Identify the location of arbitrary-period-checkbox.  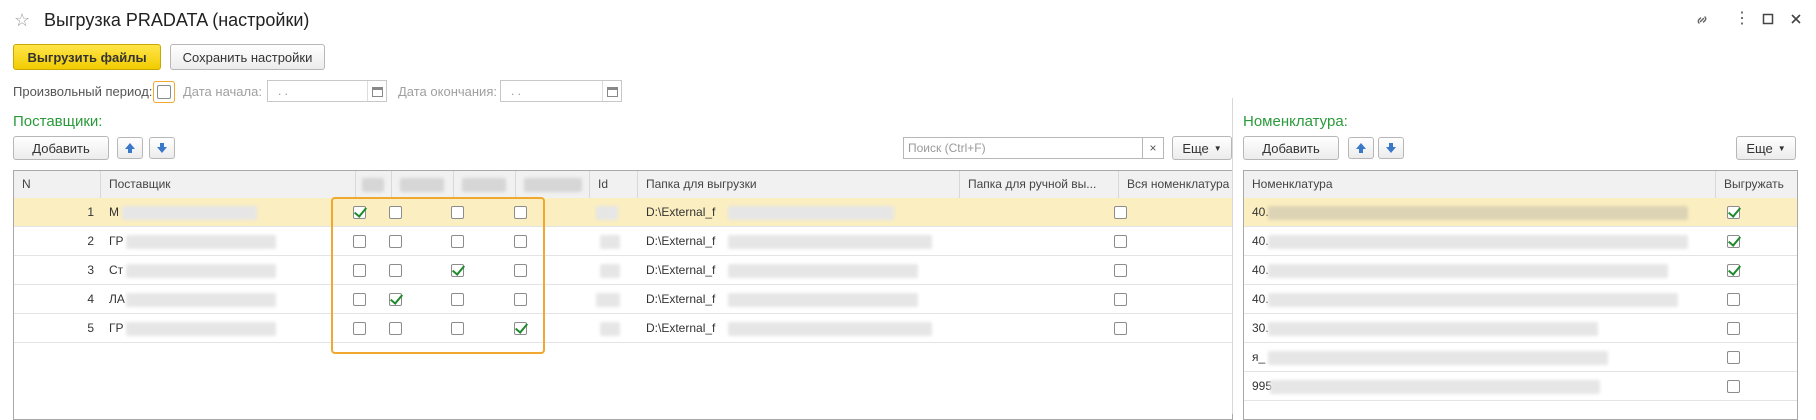
(164, 92).